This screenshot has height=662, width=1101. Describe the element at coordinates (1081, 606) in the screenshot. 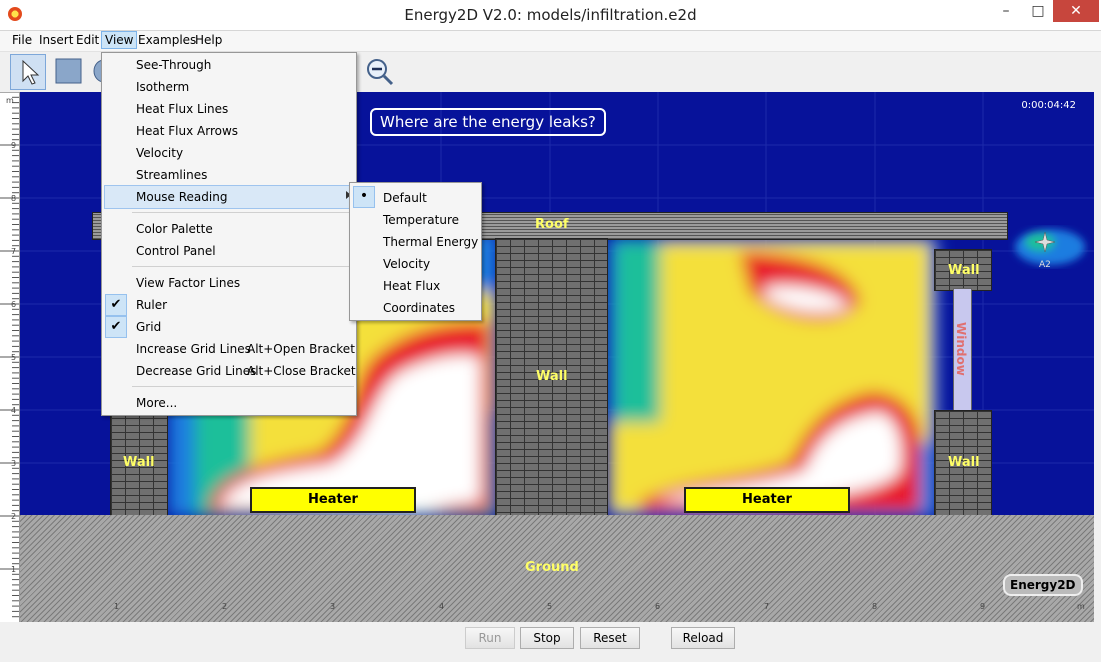

I see `ruler-unit-bottom: m` at that location.